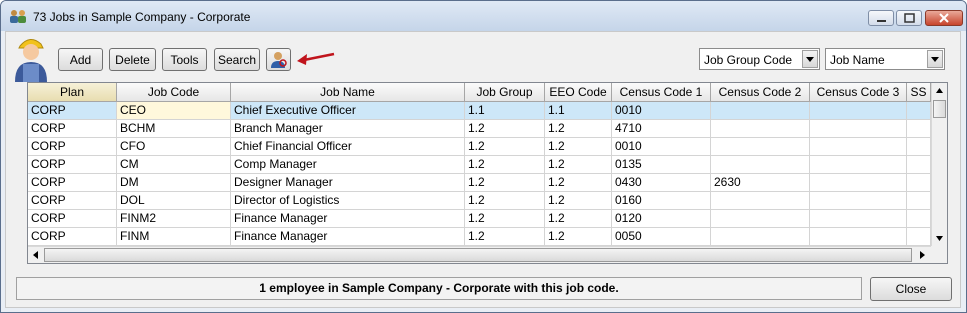 This screenshot has width=967, height=313. I want to click on cell-job-name: Comp Manager, so click(348, 165).